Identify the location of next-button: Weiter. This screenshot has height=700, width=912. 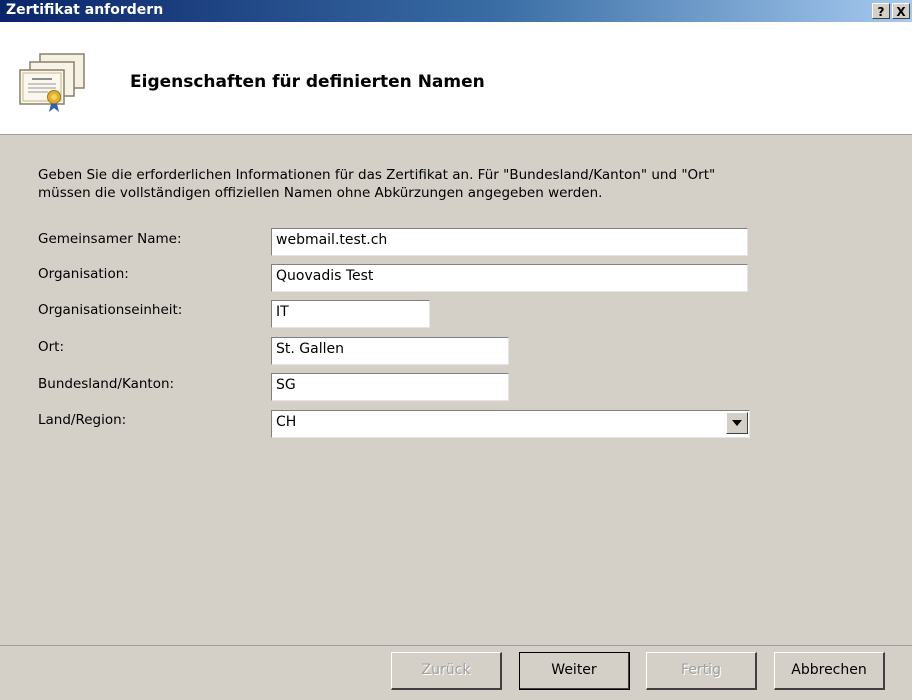
(574, 671).